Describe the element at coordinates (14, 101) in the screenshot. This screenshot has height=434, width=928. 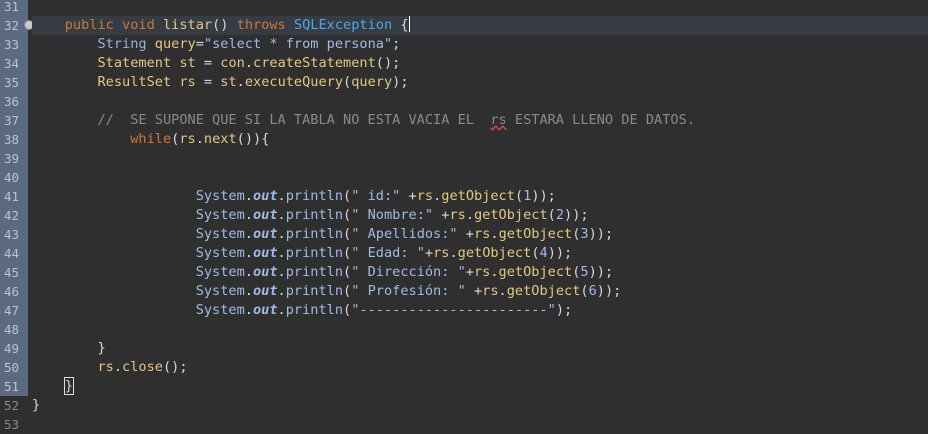
I see `line-number: 36` at that location.